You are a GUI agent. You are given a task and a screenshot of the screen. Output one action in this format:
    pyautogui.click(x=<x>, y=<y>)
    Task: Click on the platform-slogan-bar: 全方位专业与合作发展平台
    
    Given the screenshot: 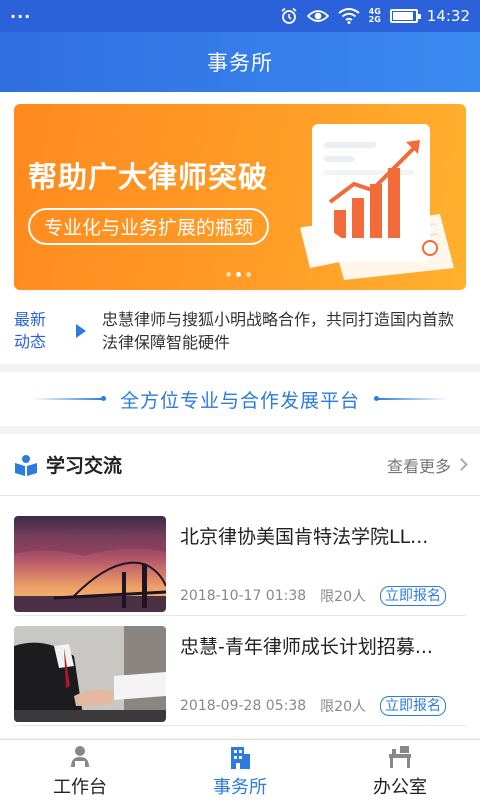 What is the action you would take?
    pyautogui.click(x=240, y=399)
    